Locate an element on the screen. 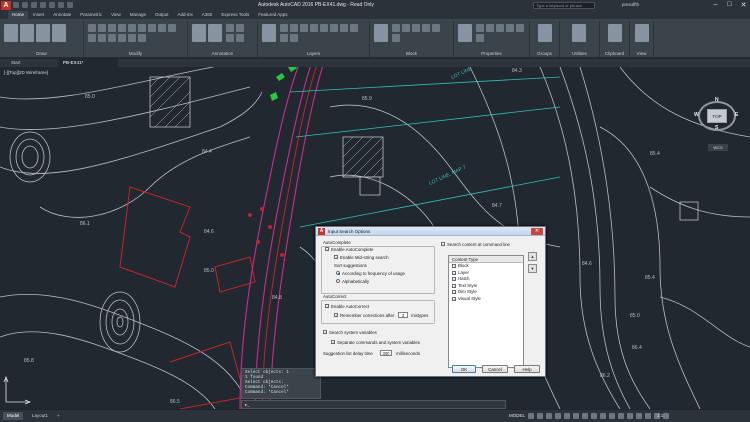  ribbon-tab-add-ins: Add-ins is located at coordinates (185, 15).